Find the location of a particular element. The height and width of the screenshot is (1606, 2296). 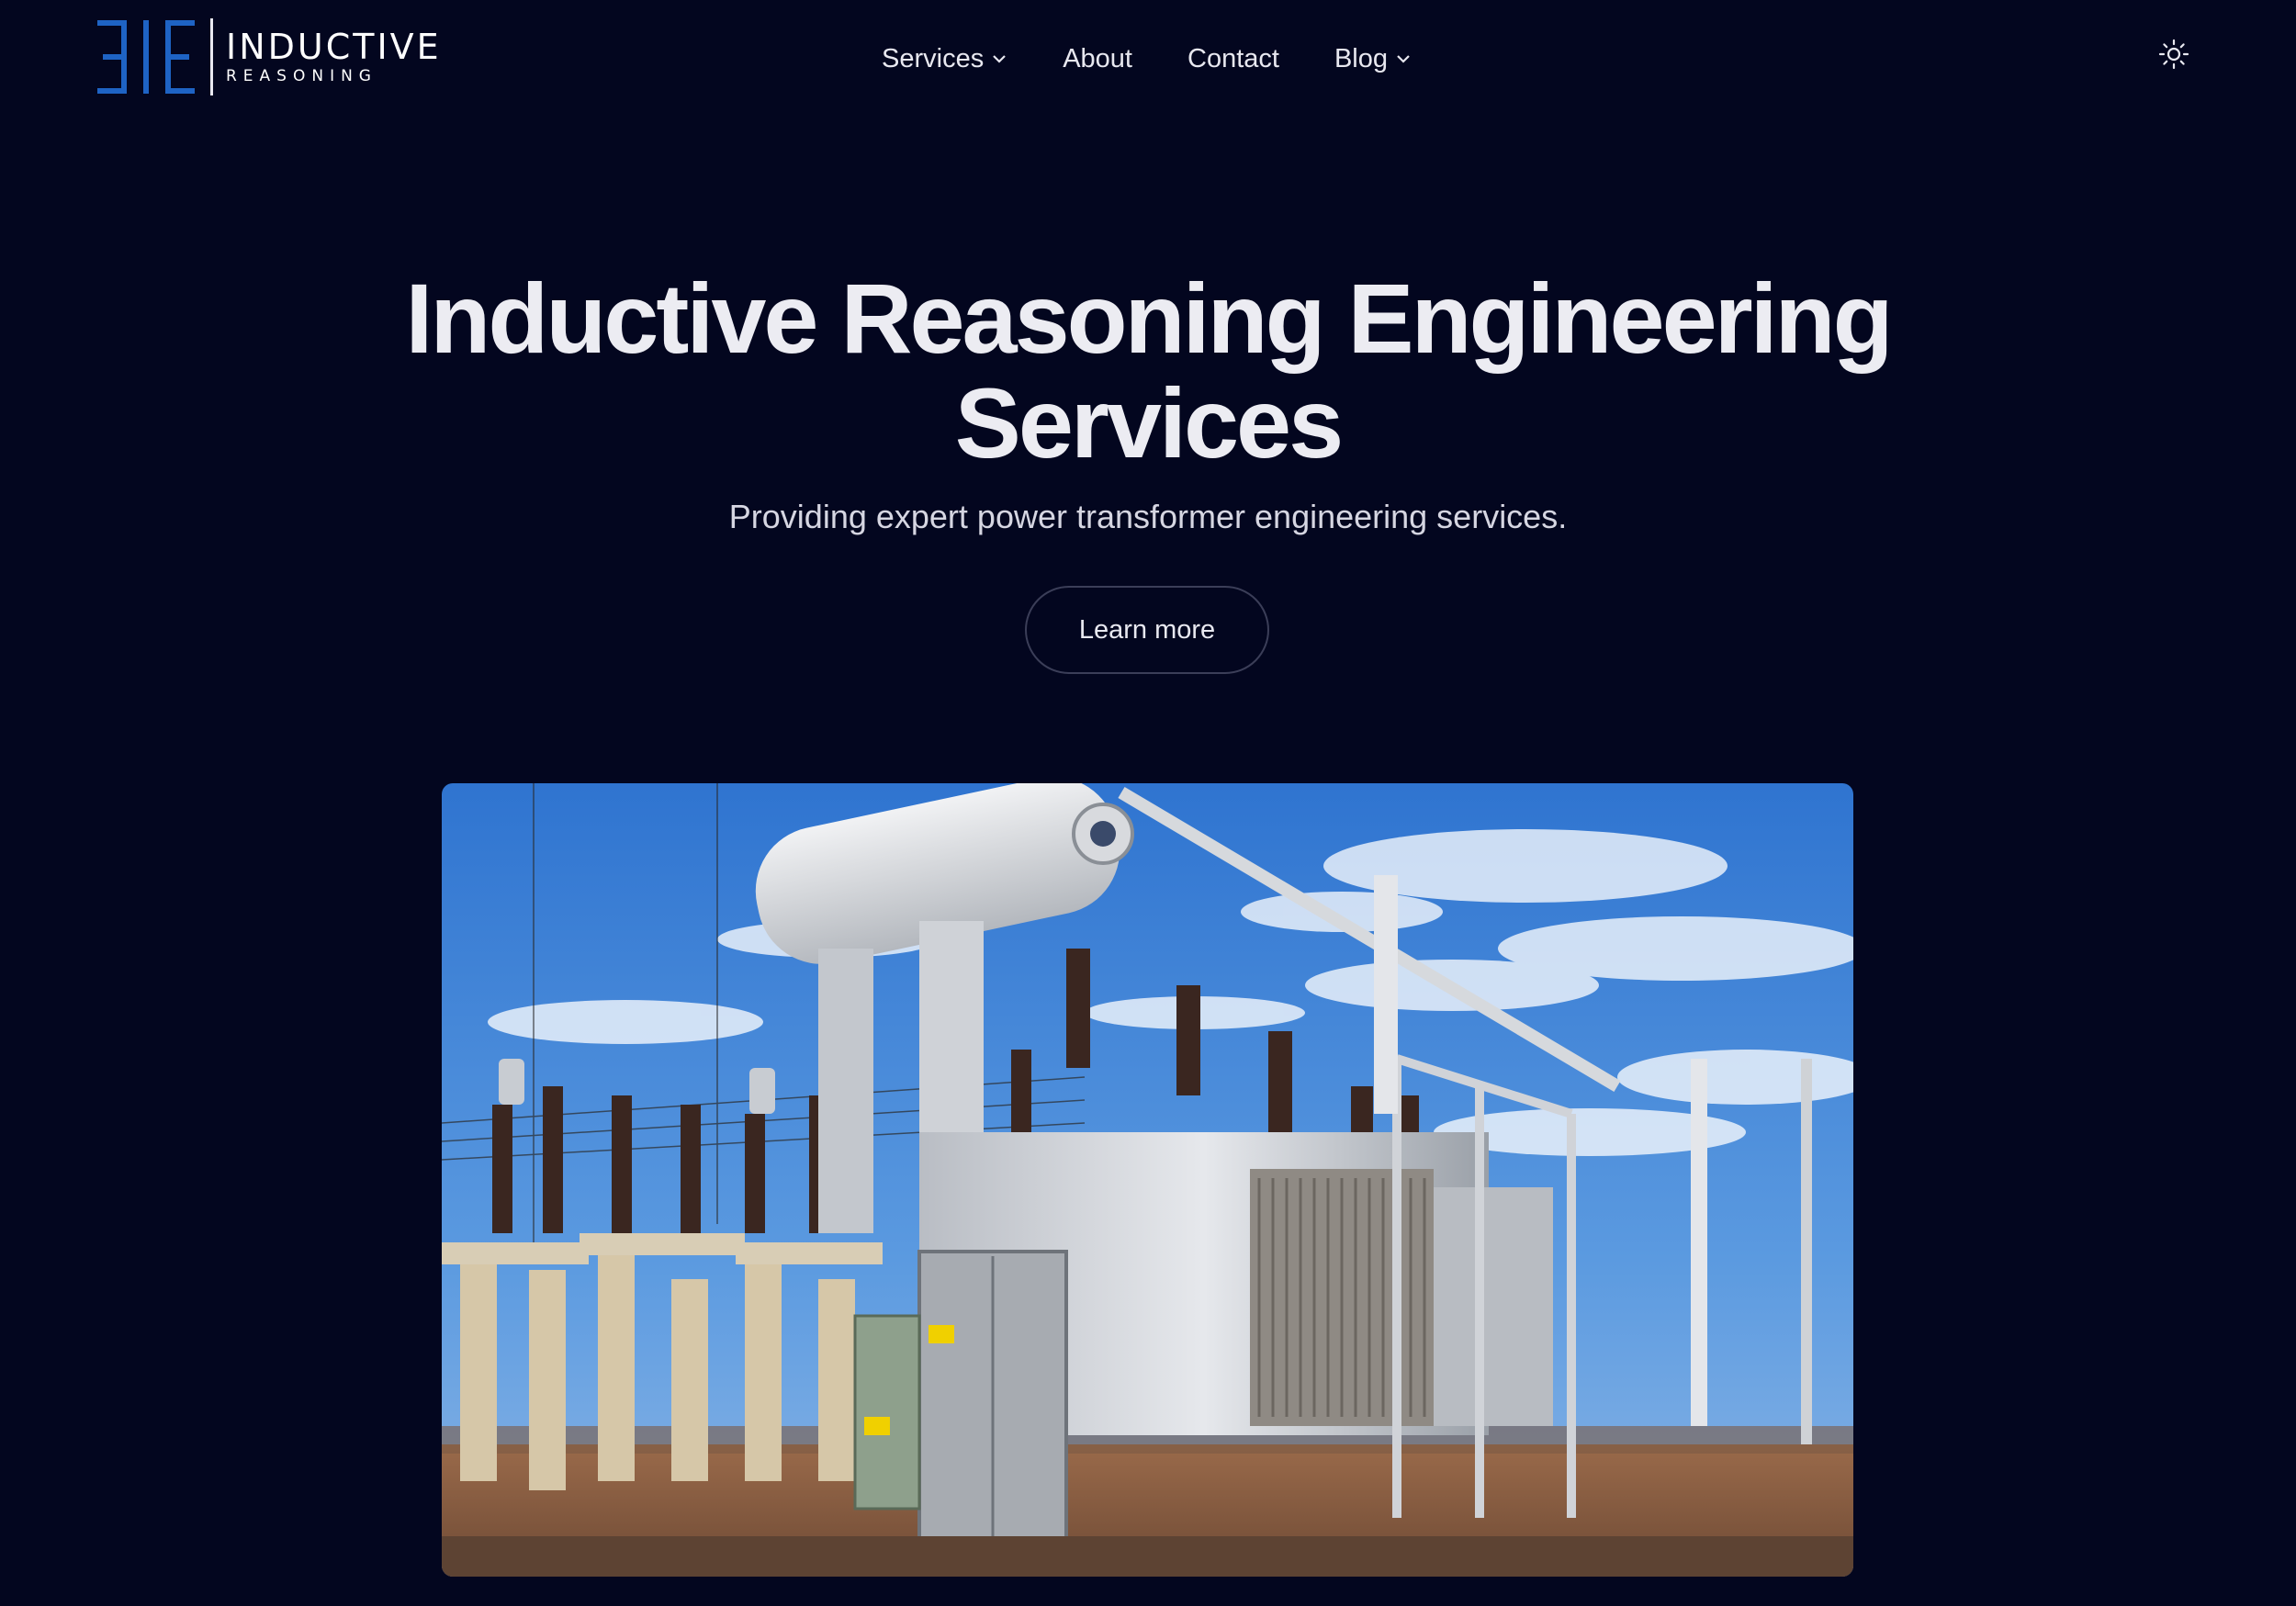

sun-icon is located at coordinates (2173, 54).